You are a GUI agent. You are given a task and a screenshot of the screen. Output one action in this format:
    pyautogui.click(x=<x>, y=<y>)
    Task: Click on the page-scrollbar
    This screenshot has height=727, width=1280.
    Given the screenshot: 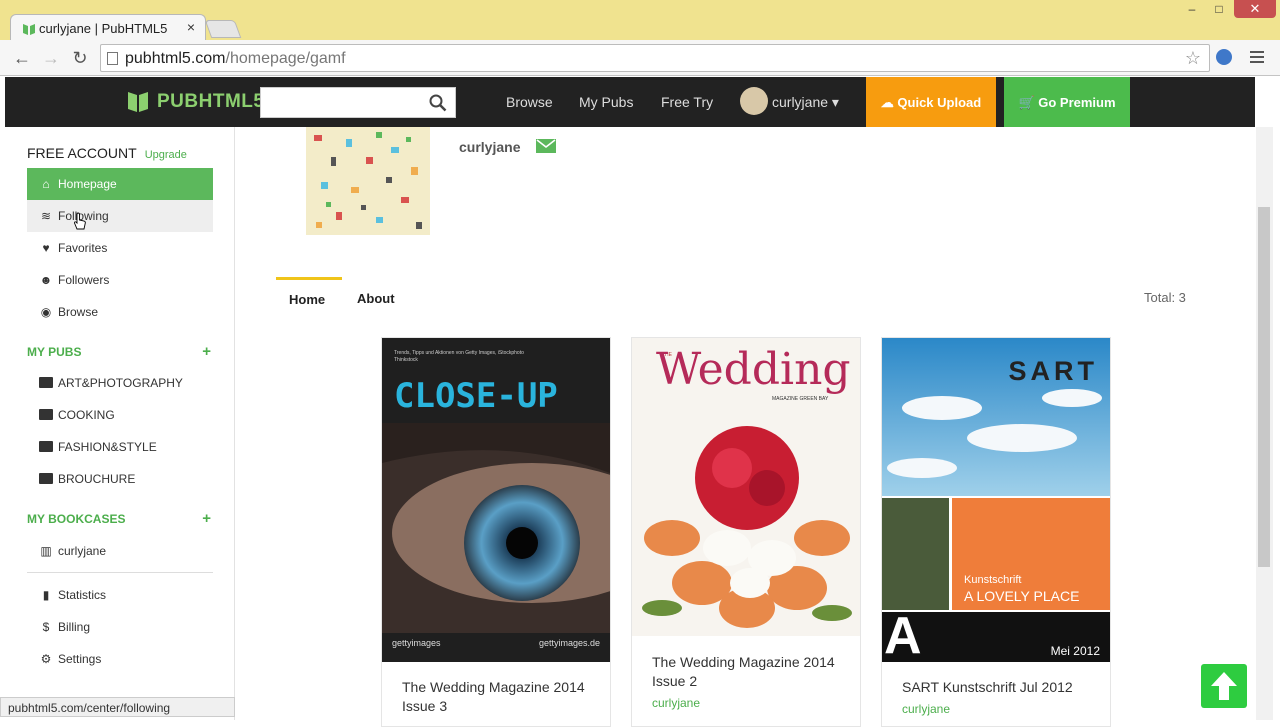 What is the action you would take?
    pyautogui.click(x=1264, y=423)
    